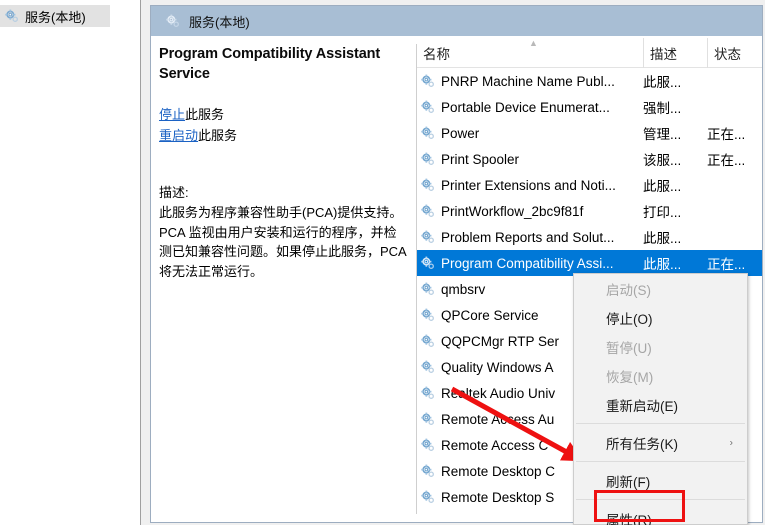 The height and width of the screenshot is (525, 765). Describe the element at coordinates (172, 114) in the screenshot. I see `stop-service-link: 停止` at that location.